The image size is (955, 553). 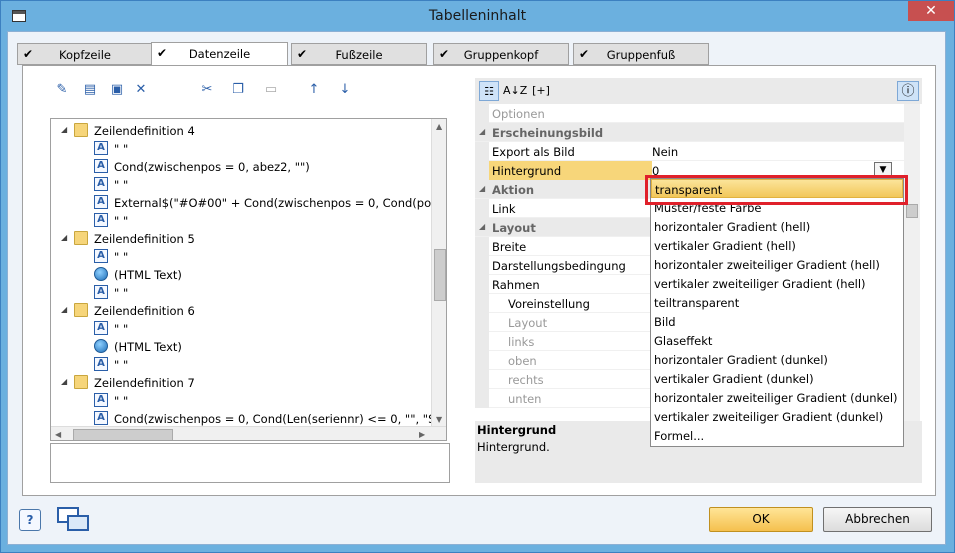 I want to click on properties-icon: ▣, so click(x=117, y=90).